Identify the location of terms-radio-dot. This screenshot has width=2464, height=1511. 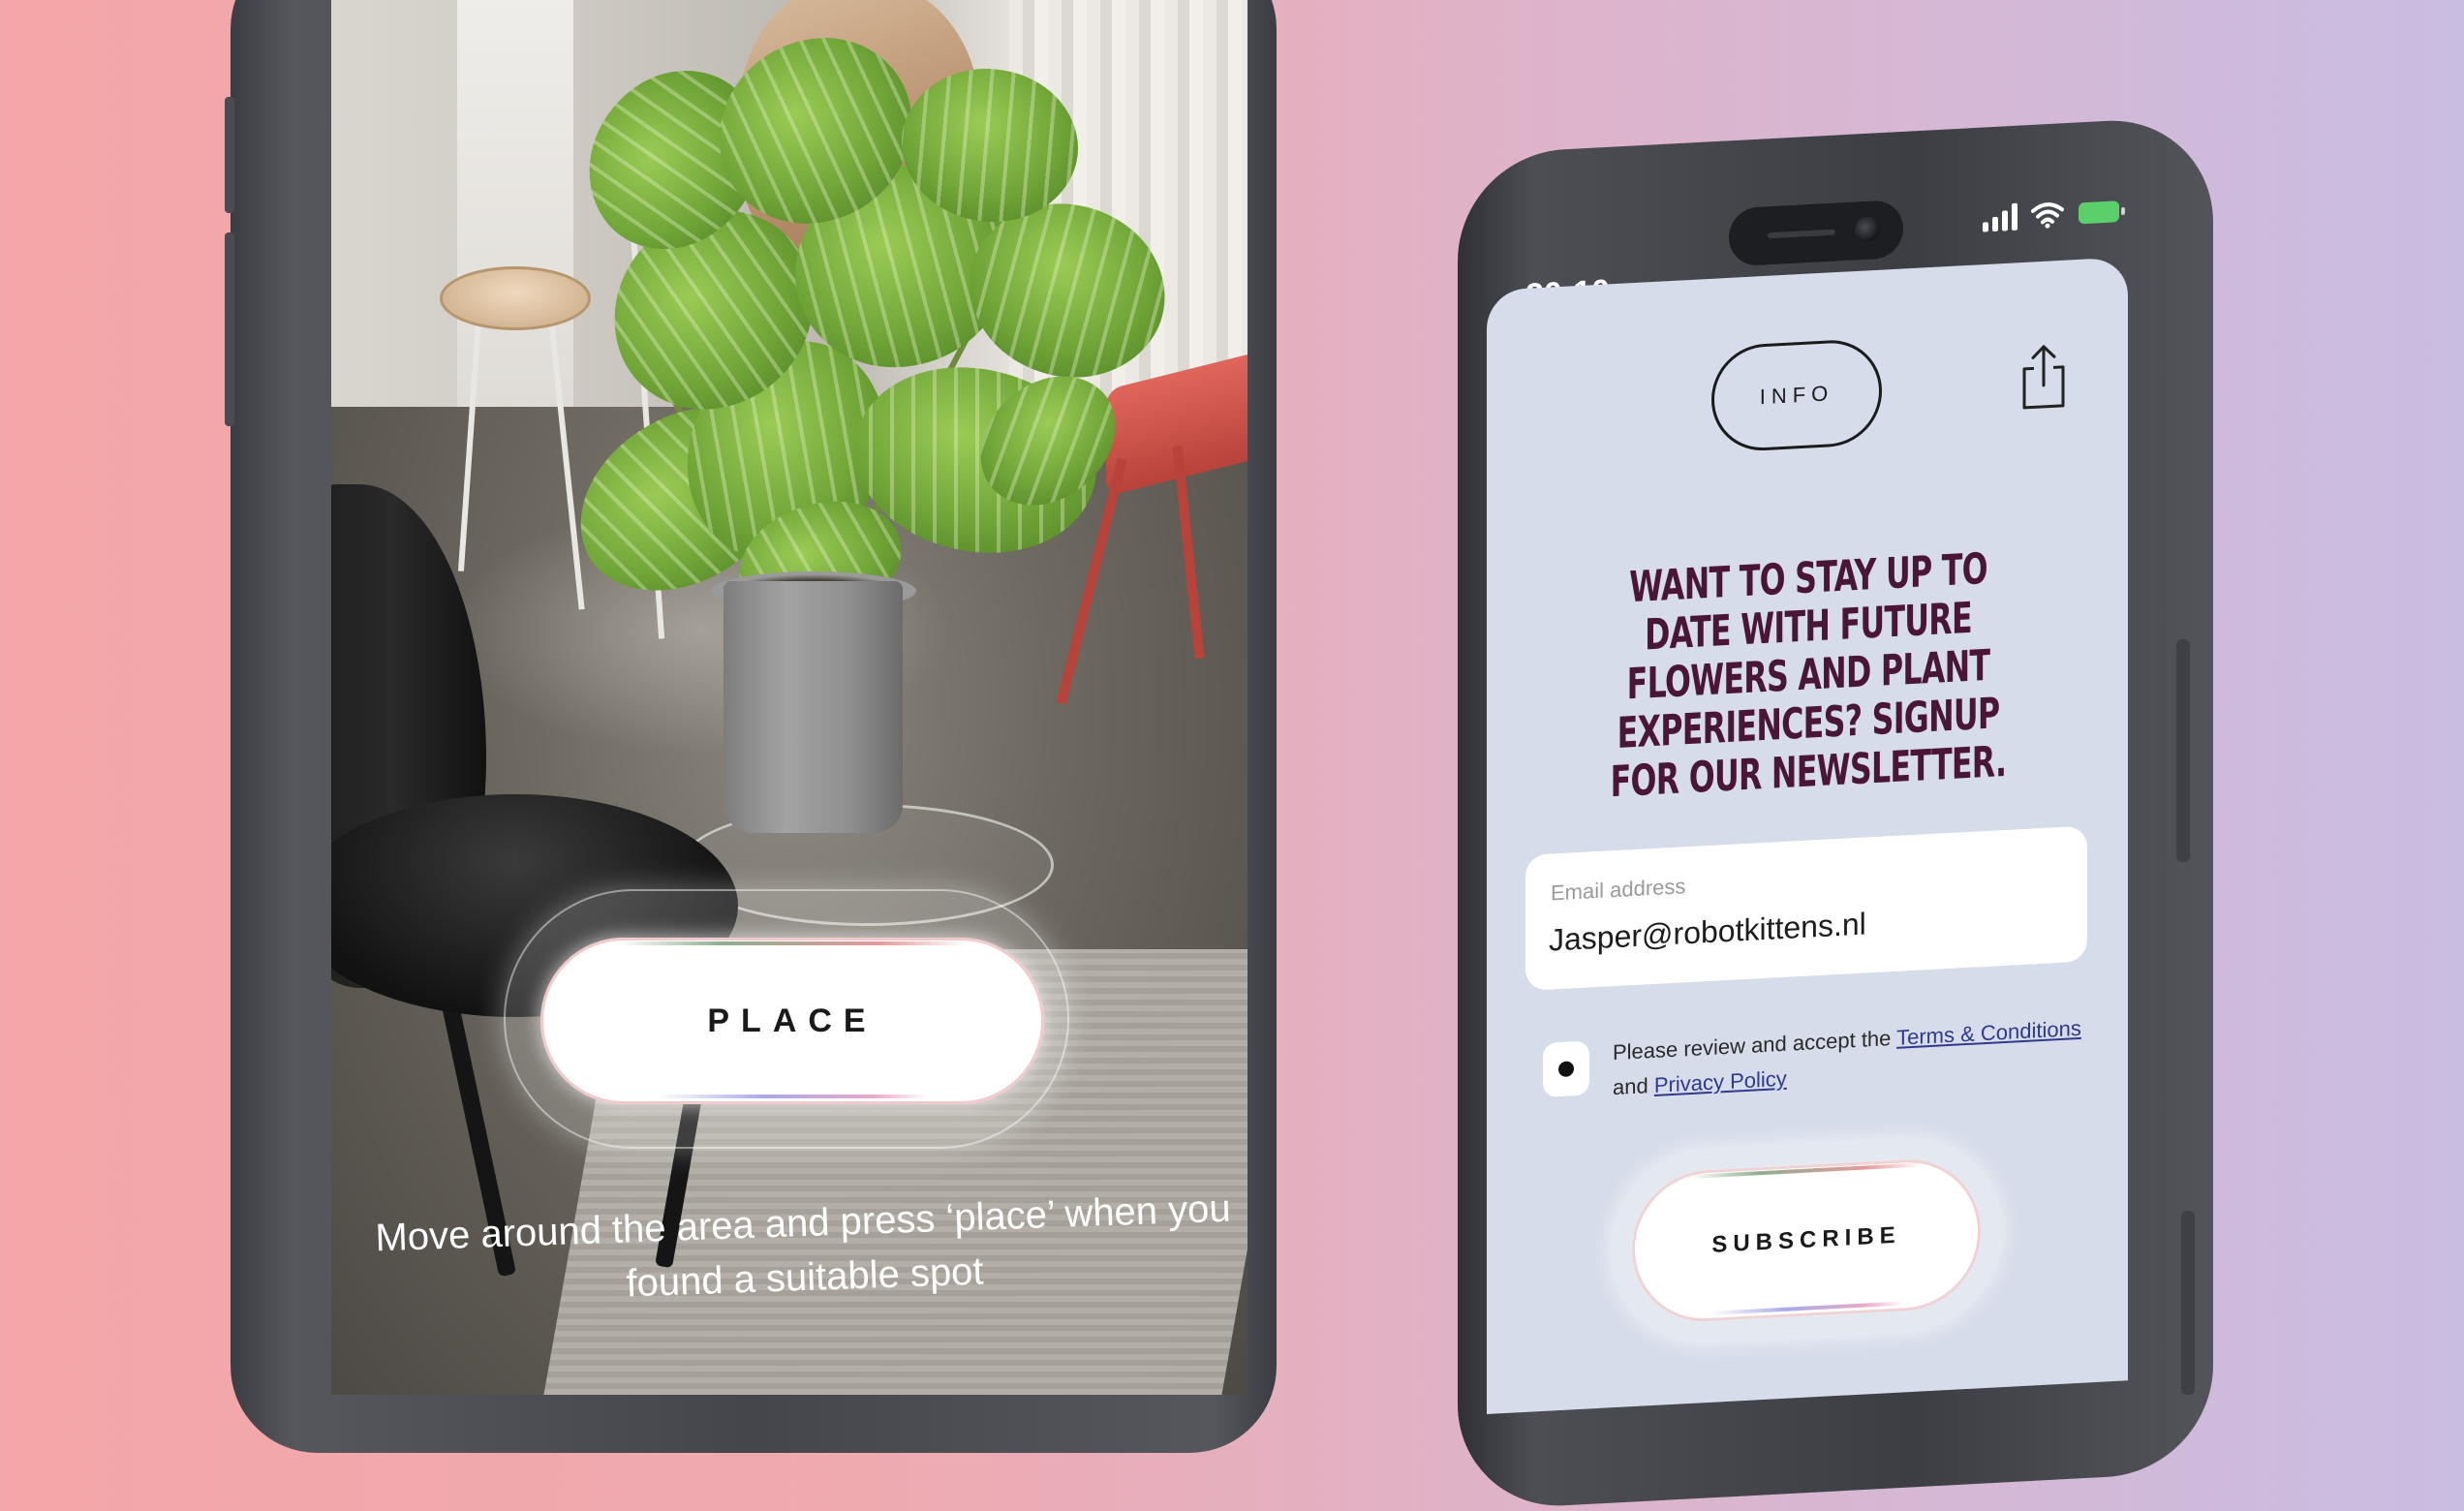
(1566, 1069).